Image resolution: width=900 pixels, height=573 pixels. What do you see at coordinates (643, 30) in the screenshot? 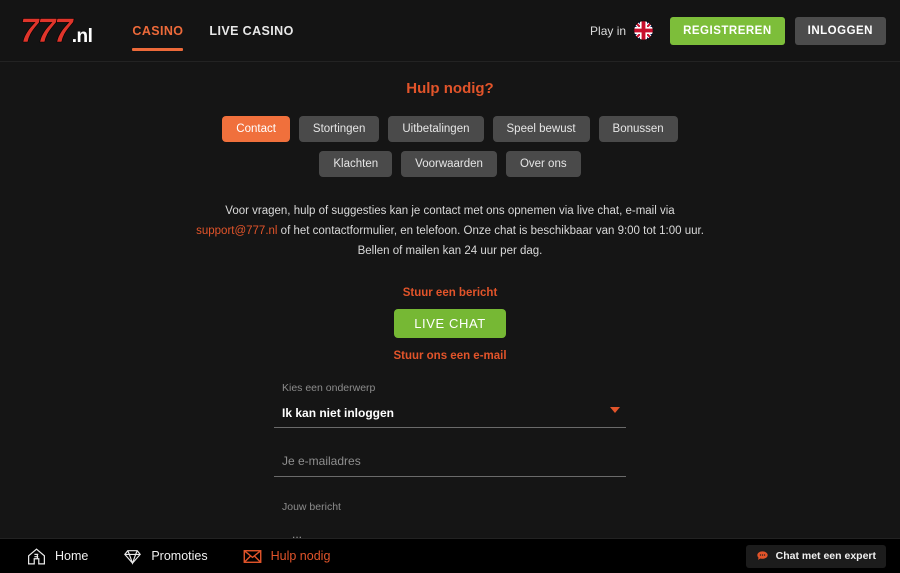
I see `uk-flag-icon` at bounding box center [643, 30].